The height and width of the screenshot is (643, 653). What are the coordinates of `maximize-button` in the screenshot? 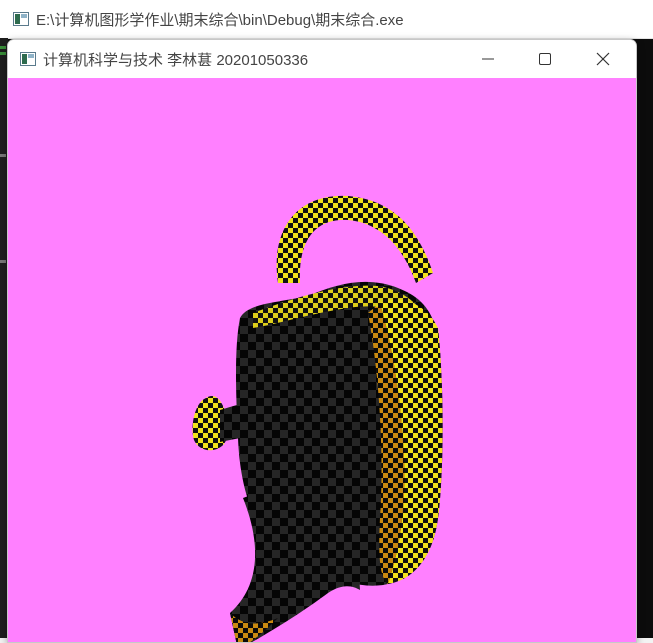 It's located at (545, 59).